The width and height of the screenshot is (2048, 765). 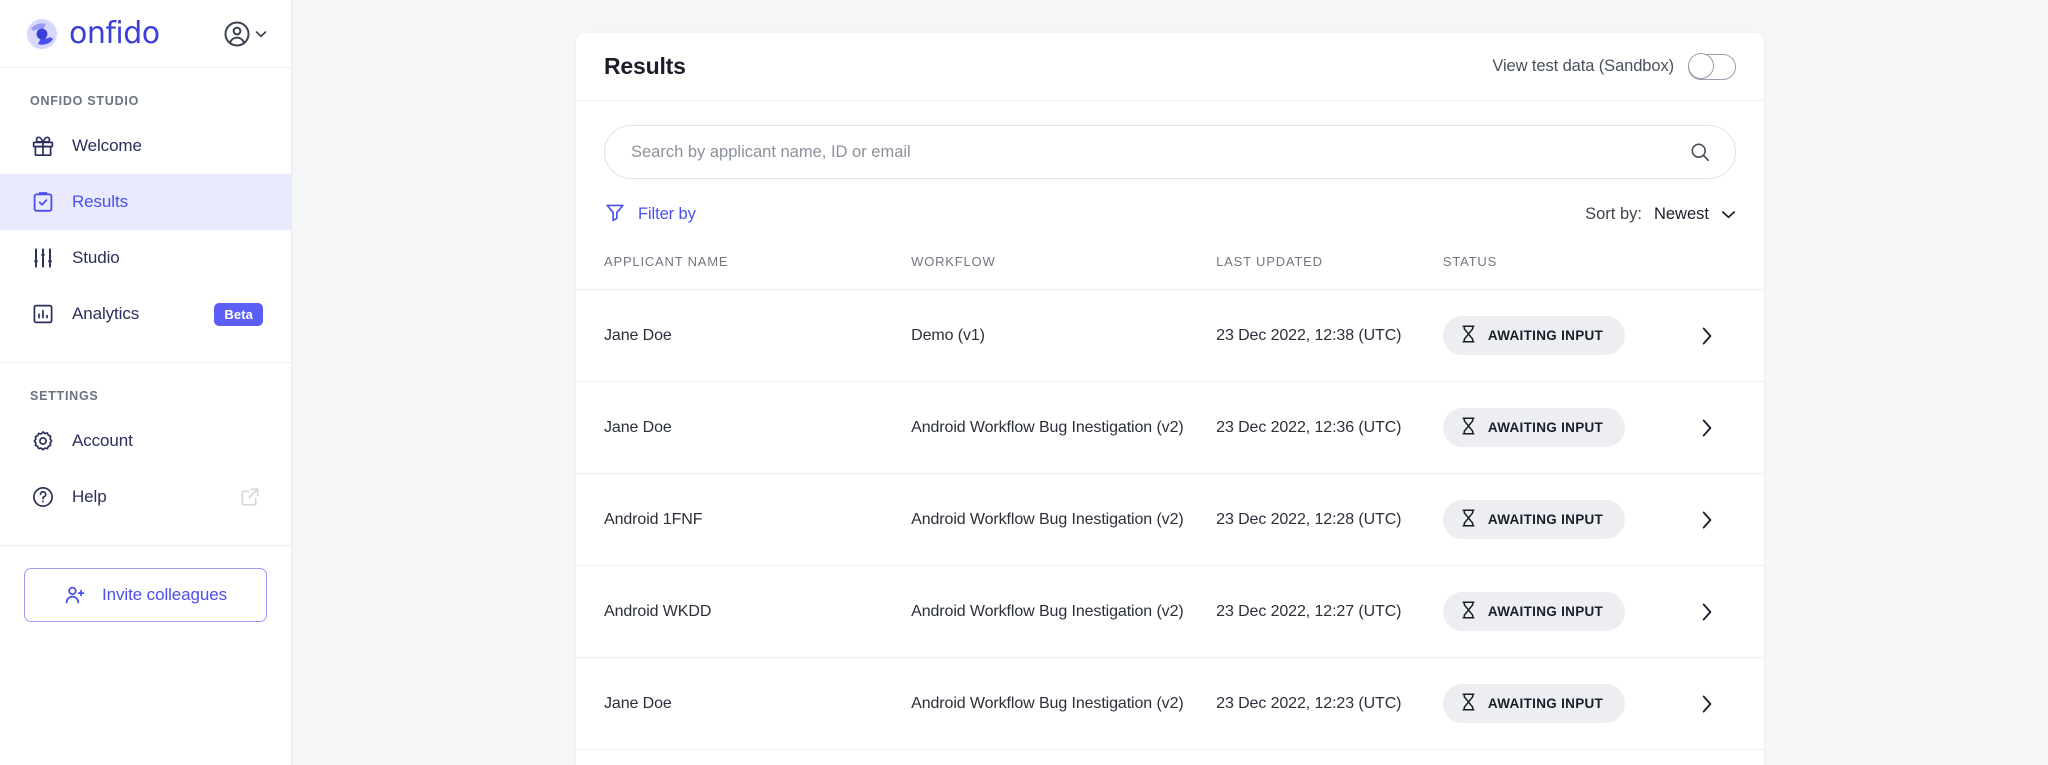 What do you see at coordinates (1681, 214) in the screenshot?
I see `sort-by-value: Newest` at bounding box center [1681, 214].